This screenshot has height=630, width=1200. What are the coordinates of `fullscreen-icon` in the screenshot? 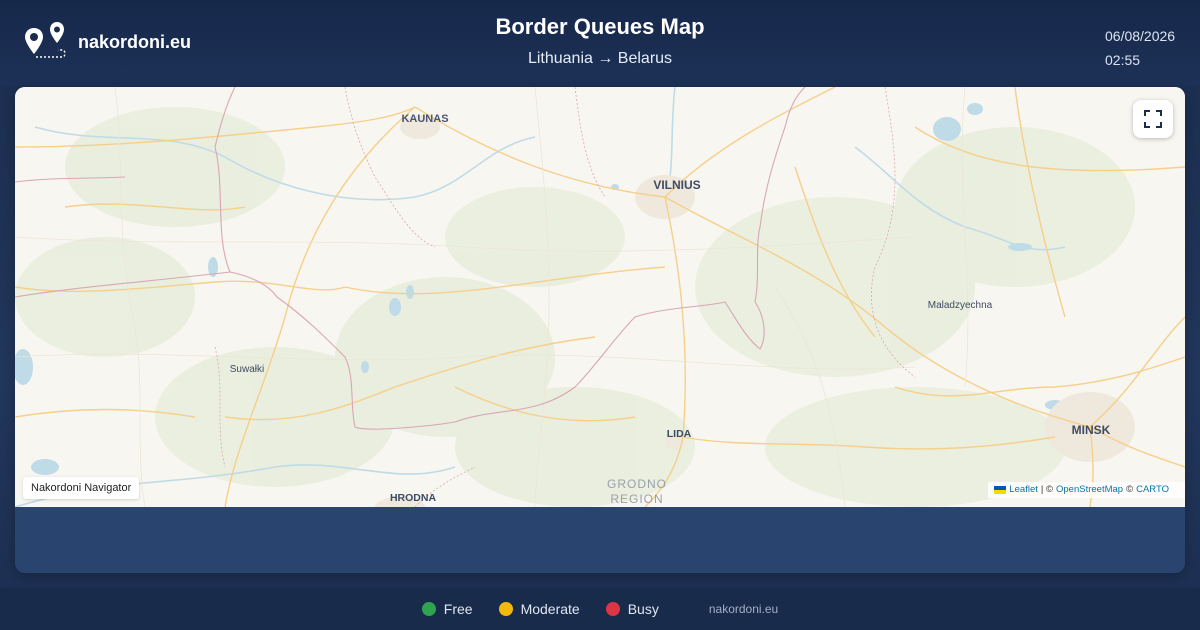 It's located at (1153, 119).